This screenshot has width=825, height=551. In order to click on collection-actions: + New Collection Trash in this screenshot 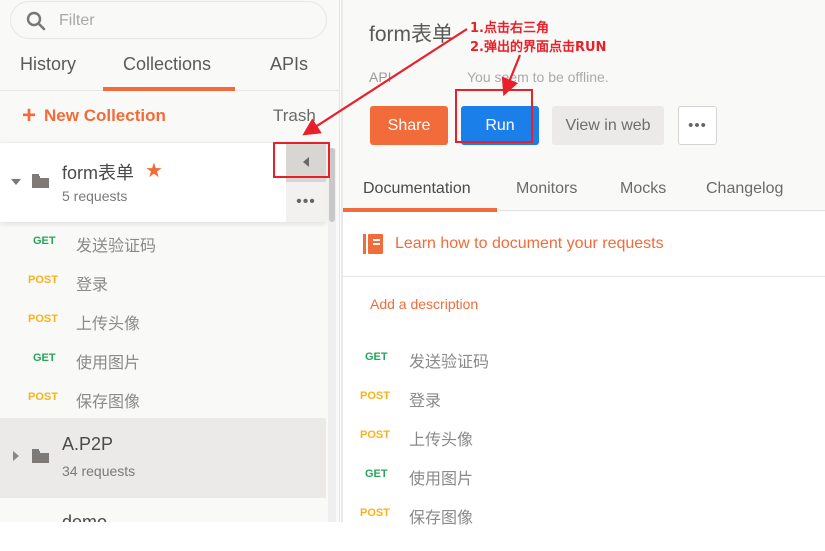, I will do `click(170, 117)`.